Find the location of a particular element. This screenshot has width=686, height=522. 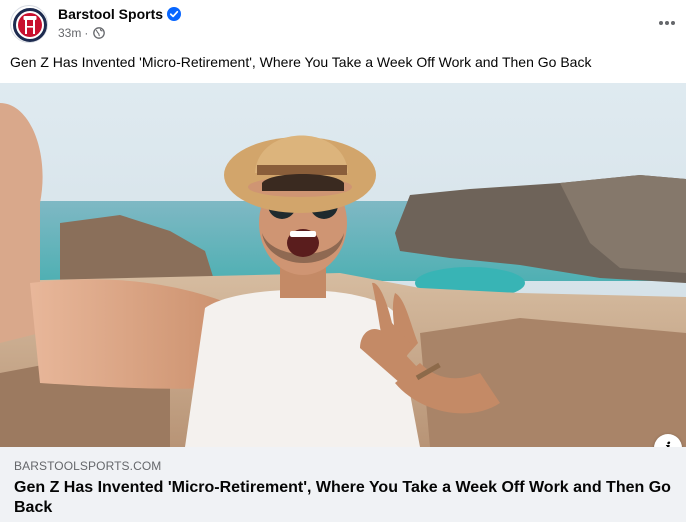

barstool-logo-icon is located at coordinates (30, 25).